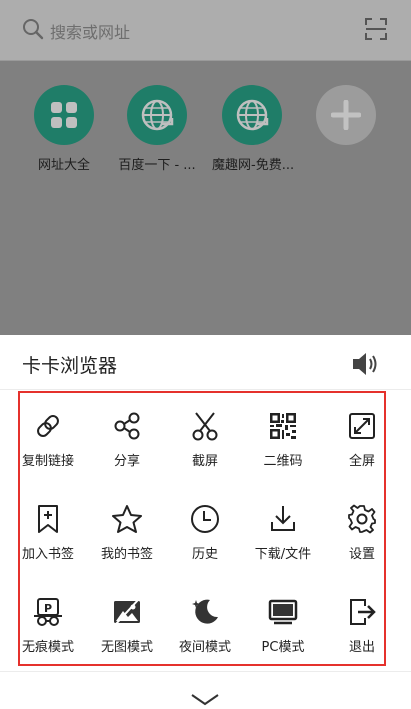  I want to click on menu-label: 无图模式, so click(126, 647).